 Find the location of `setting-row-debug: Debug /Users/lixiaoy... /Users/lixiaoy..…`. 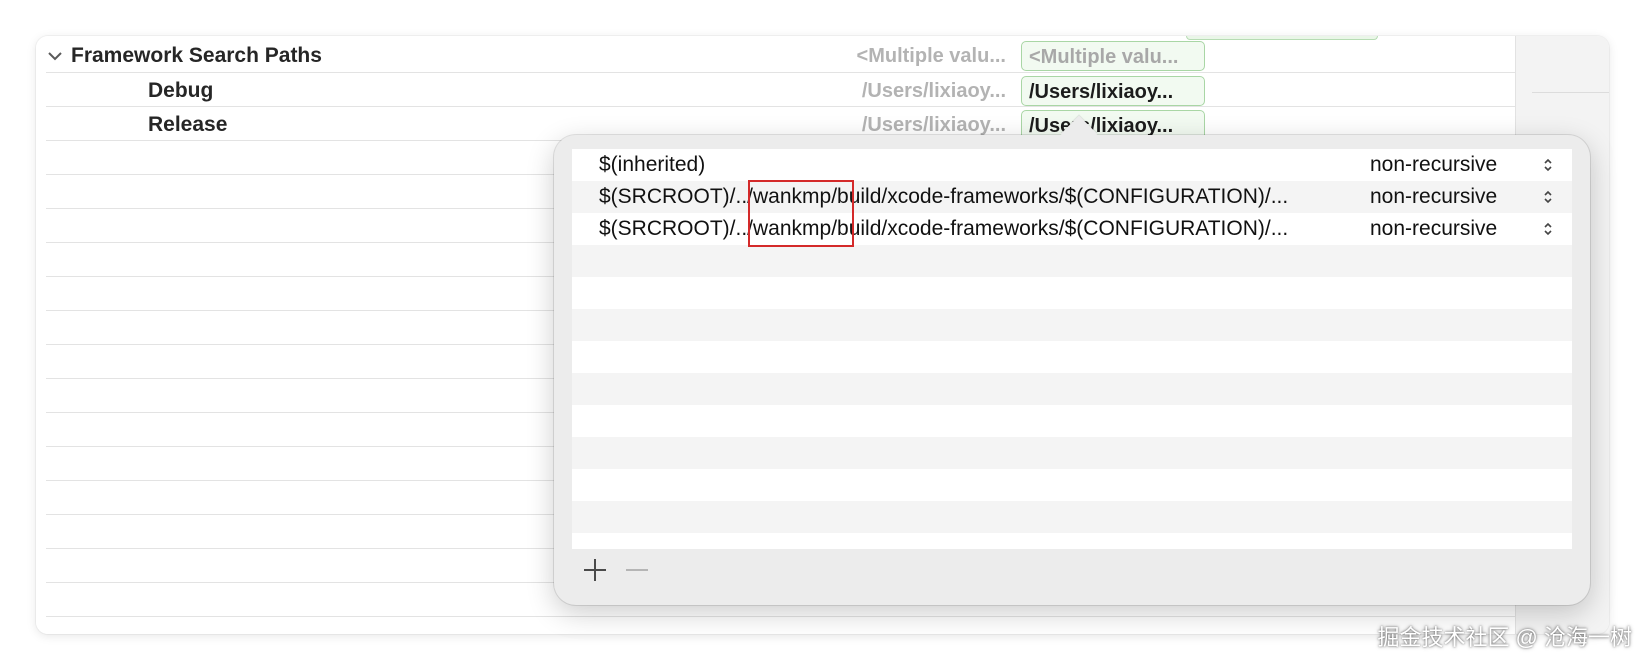

setting-row-debug: Debug /Users/lixiaoy... /Users/lixiaoy..… is located at coordinates (780, 90).